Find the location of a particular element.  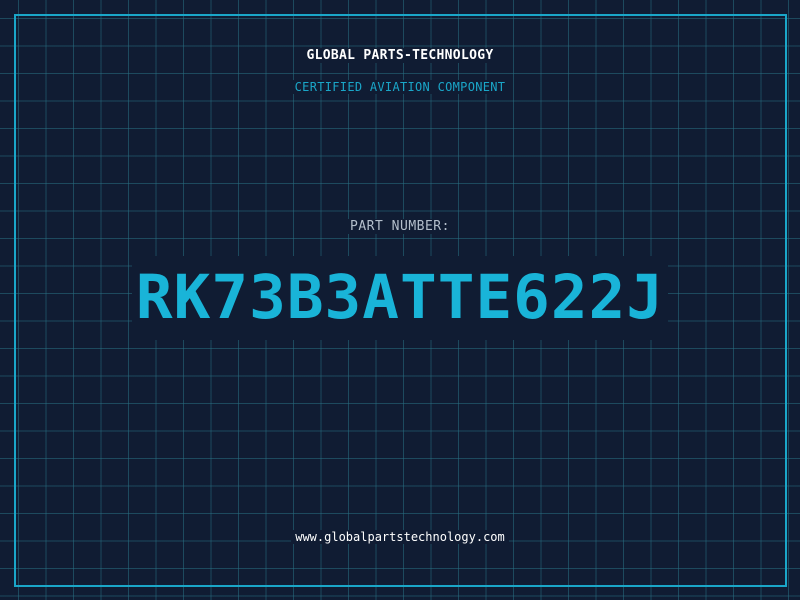

part-number-label-text: PART NUMBER: is located at coordinates (400, 226).